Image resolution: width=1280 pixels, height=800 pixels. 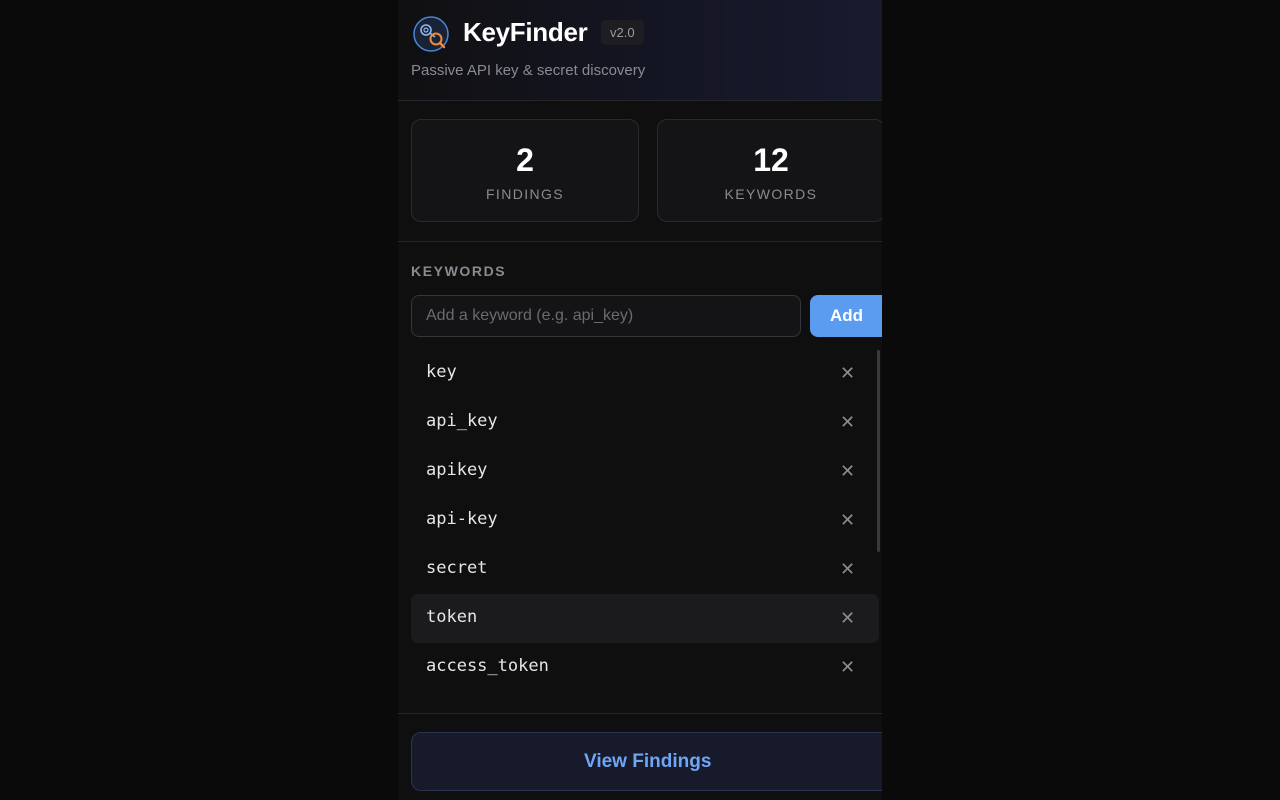 I want to click on keyword-item: apikey ✕, so click(x=645, y=471).